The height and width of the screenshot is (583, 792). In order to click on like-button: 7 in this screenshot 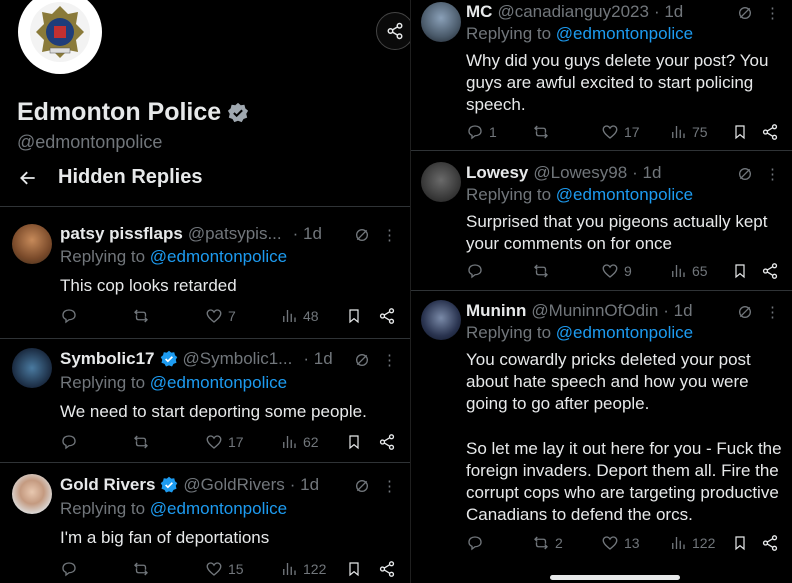, I will do `click(220, 316)`.